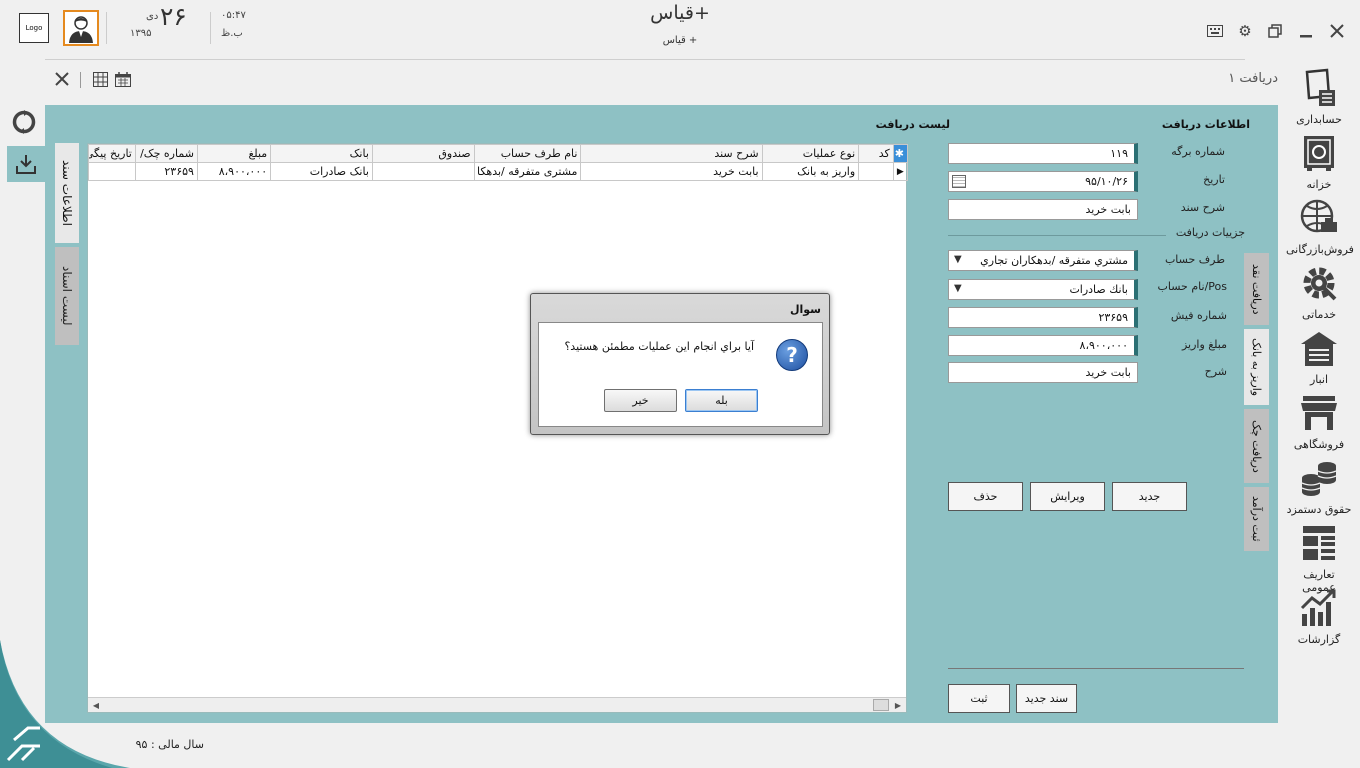 The image size is (1360, 768). Describe the element at coordinates (1320, 284) in the screenshot. I see `service-gear-icon` at that location.